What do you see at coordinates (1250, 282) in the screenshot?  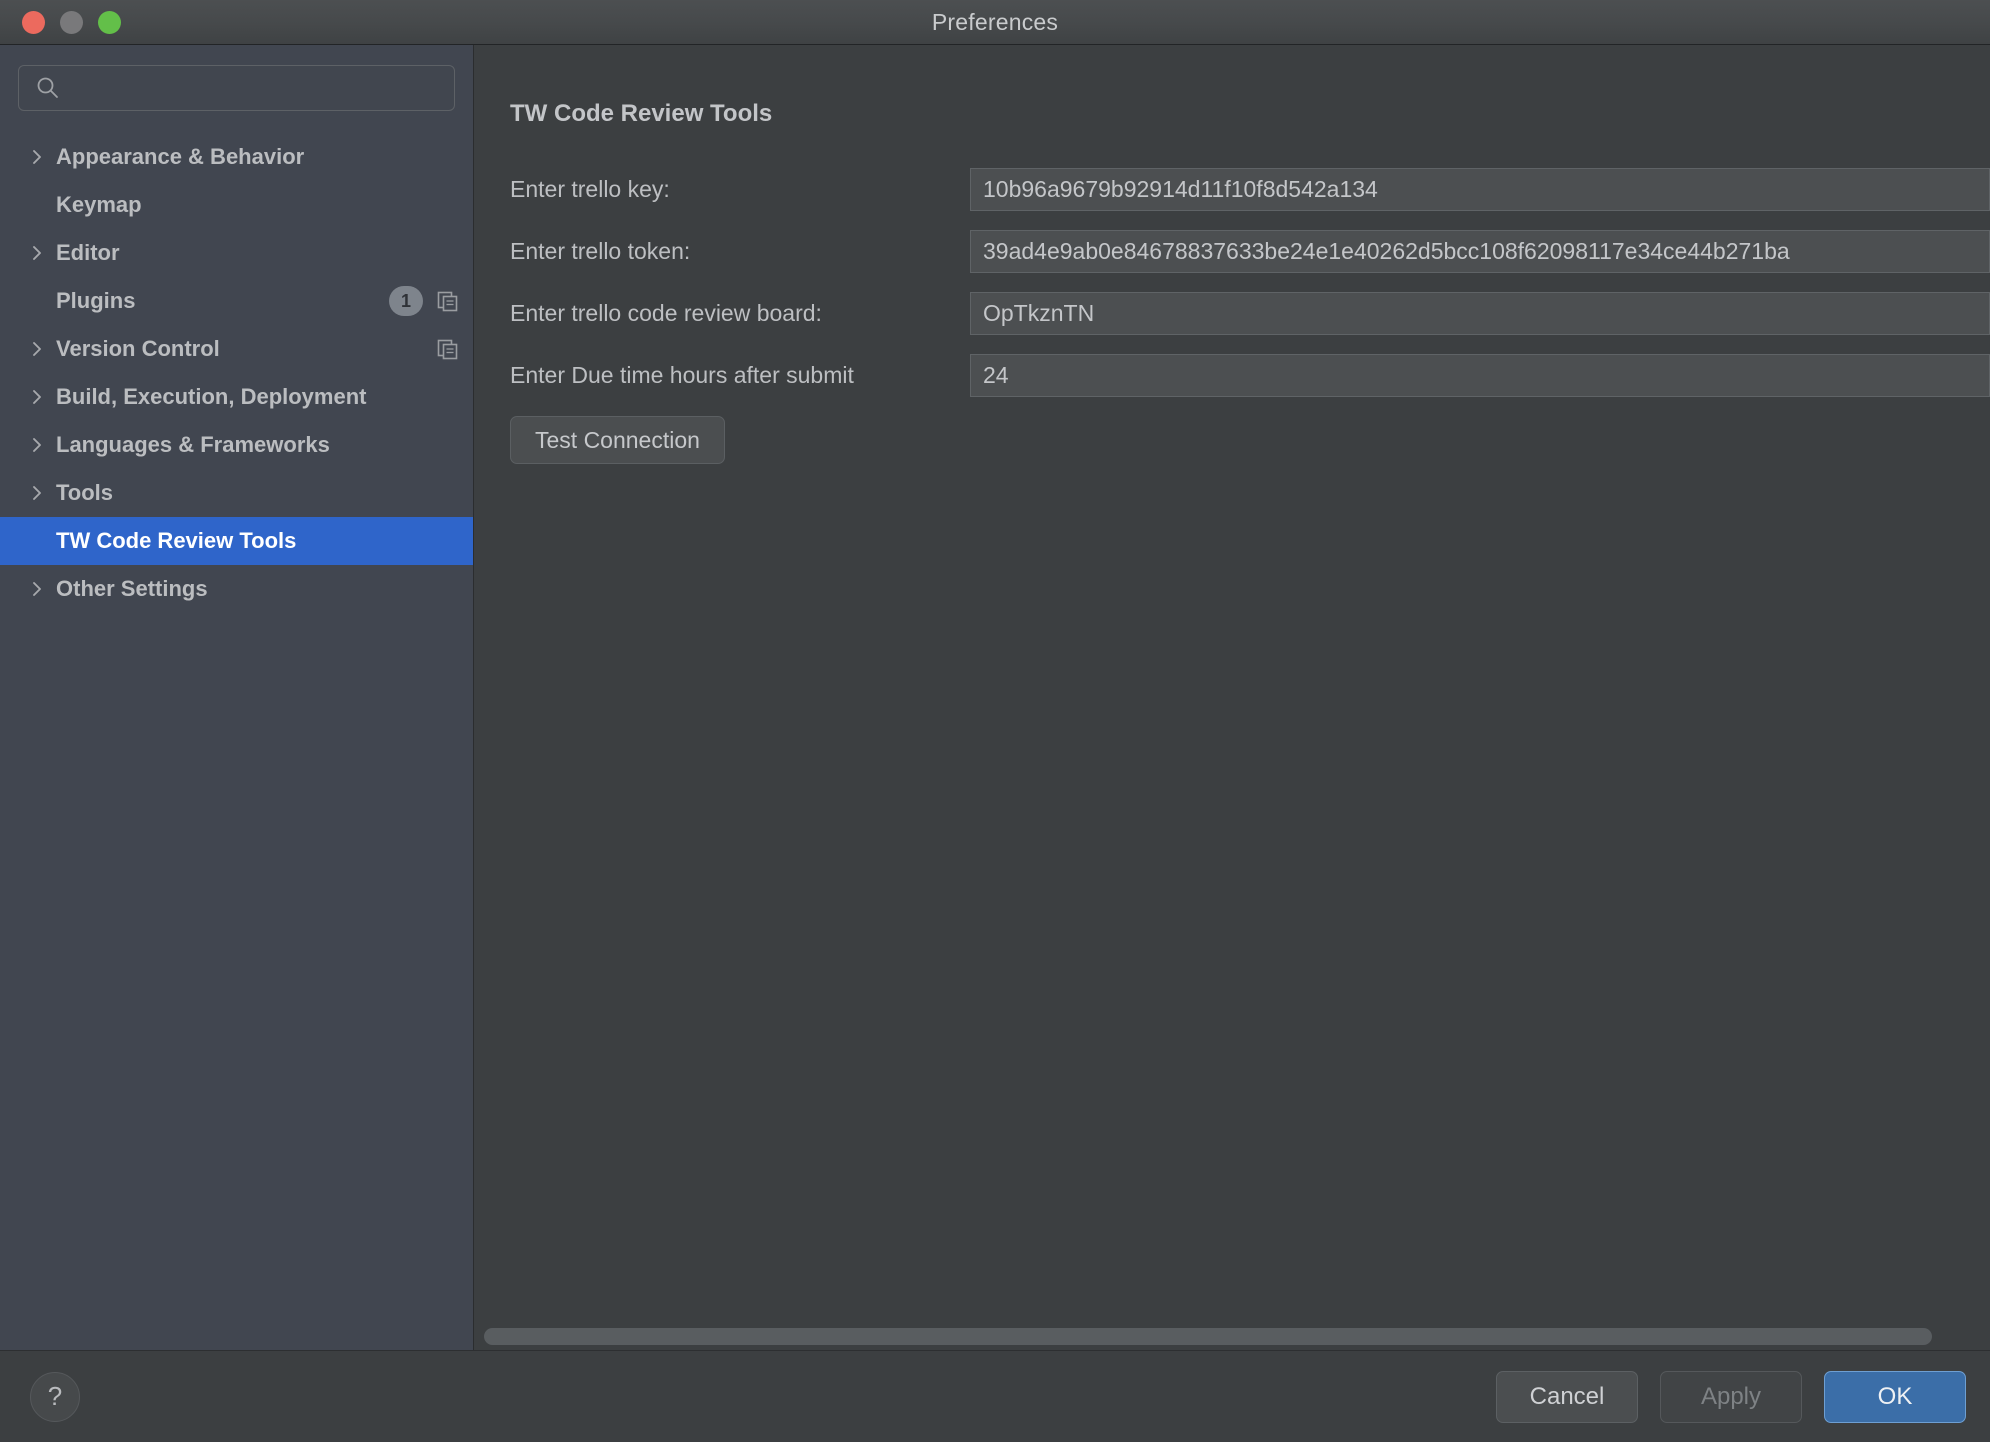 I see `settings-form: Enter trello key: Enter trello token` at bounding box center [1250, 282].